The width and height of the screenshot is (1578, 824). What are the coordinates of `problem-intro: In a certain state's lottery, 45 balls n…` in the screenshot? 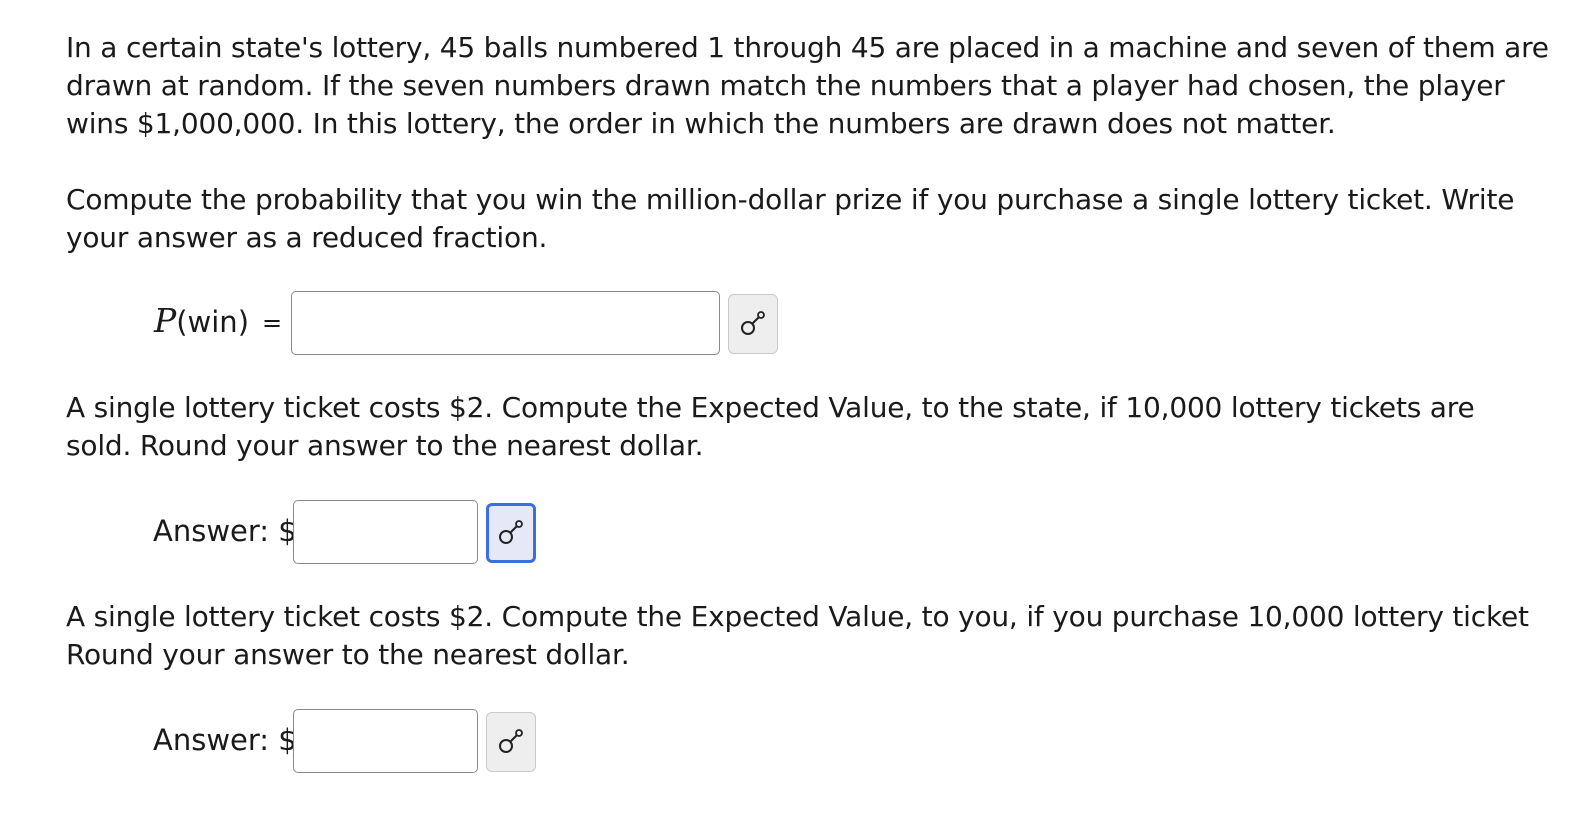 It's located at (822, 86).